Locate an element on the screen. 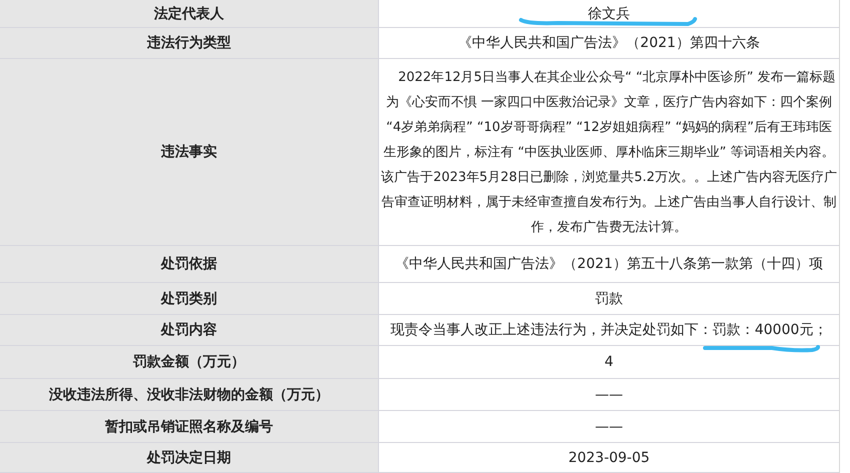 This screenshot has height=473, width=850. field-value: 2023-09-05 is located at coordinates (609, 458).